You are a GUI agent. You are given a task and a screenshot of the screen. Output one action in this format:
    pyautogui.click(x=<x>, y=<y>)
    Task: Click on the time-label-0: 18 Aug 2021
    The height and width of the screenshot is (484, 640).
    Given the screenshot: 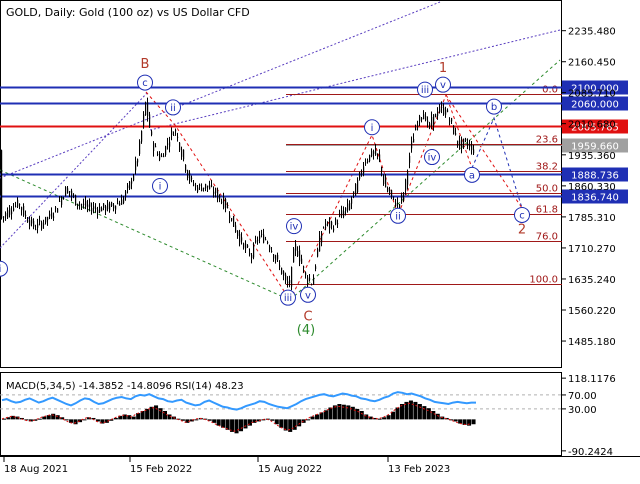 What is the action you would take?
    pyautogui.click(x=36, y=469)
    